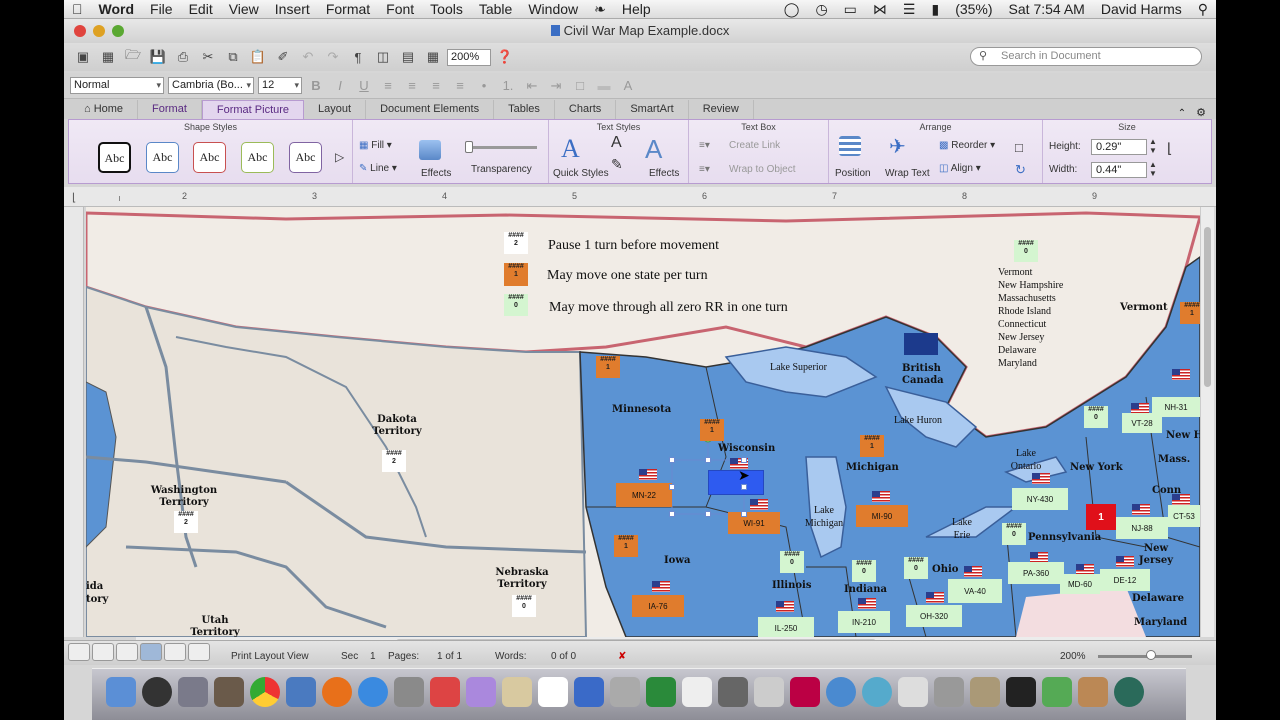 This screenshot has width=1280, height=720. I want to click on align-button: ◫ Align ▾, so click(960, 168).